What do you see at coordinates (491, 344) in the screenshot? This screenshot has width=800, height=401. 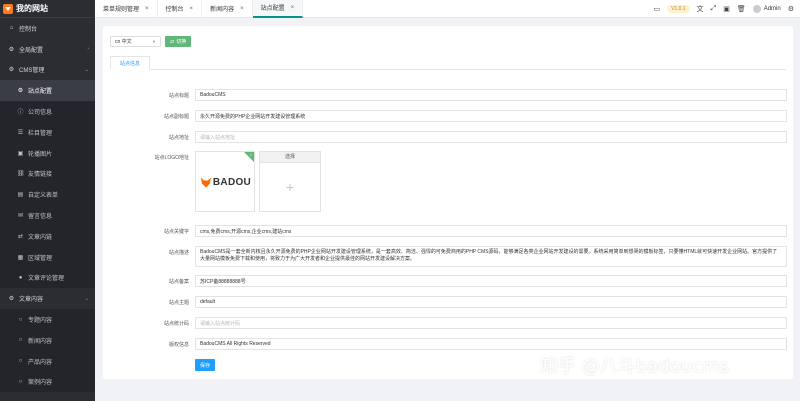 I see `field-input: BadouCMS All Rights Reserved` at bounding box center [491, 344].